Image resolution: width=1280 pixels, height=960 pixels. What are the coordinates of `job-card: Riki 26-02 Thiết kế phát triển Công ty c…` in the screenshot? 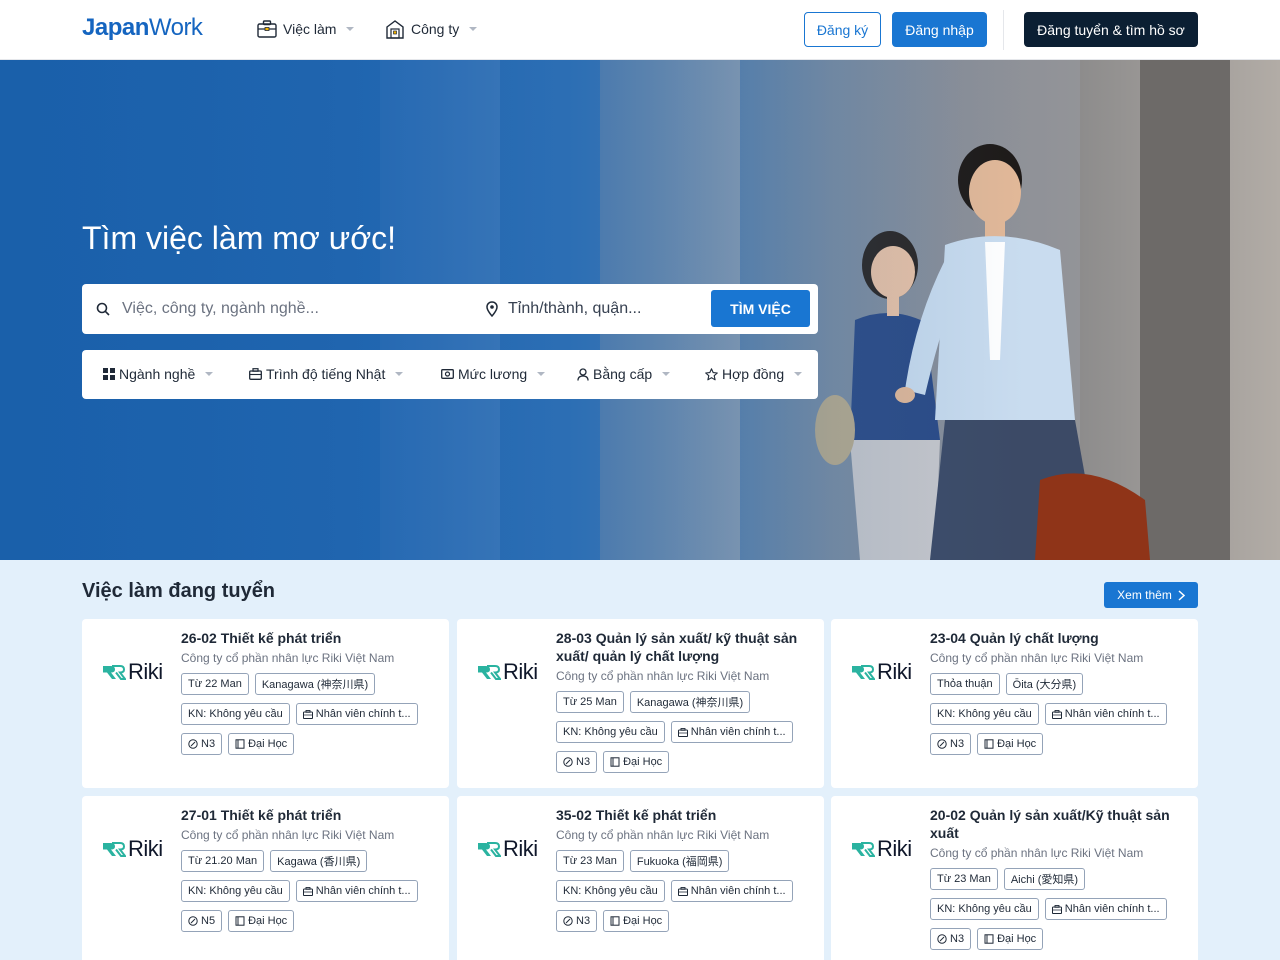 It's located at (265, 703).